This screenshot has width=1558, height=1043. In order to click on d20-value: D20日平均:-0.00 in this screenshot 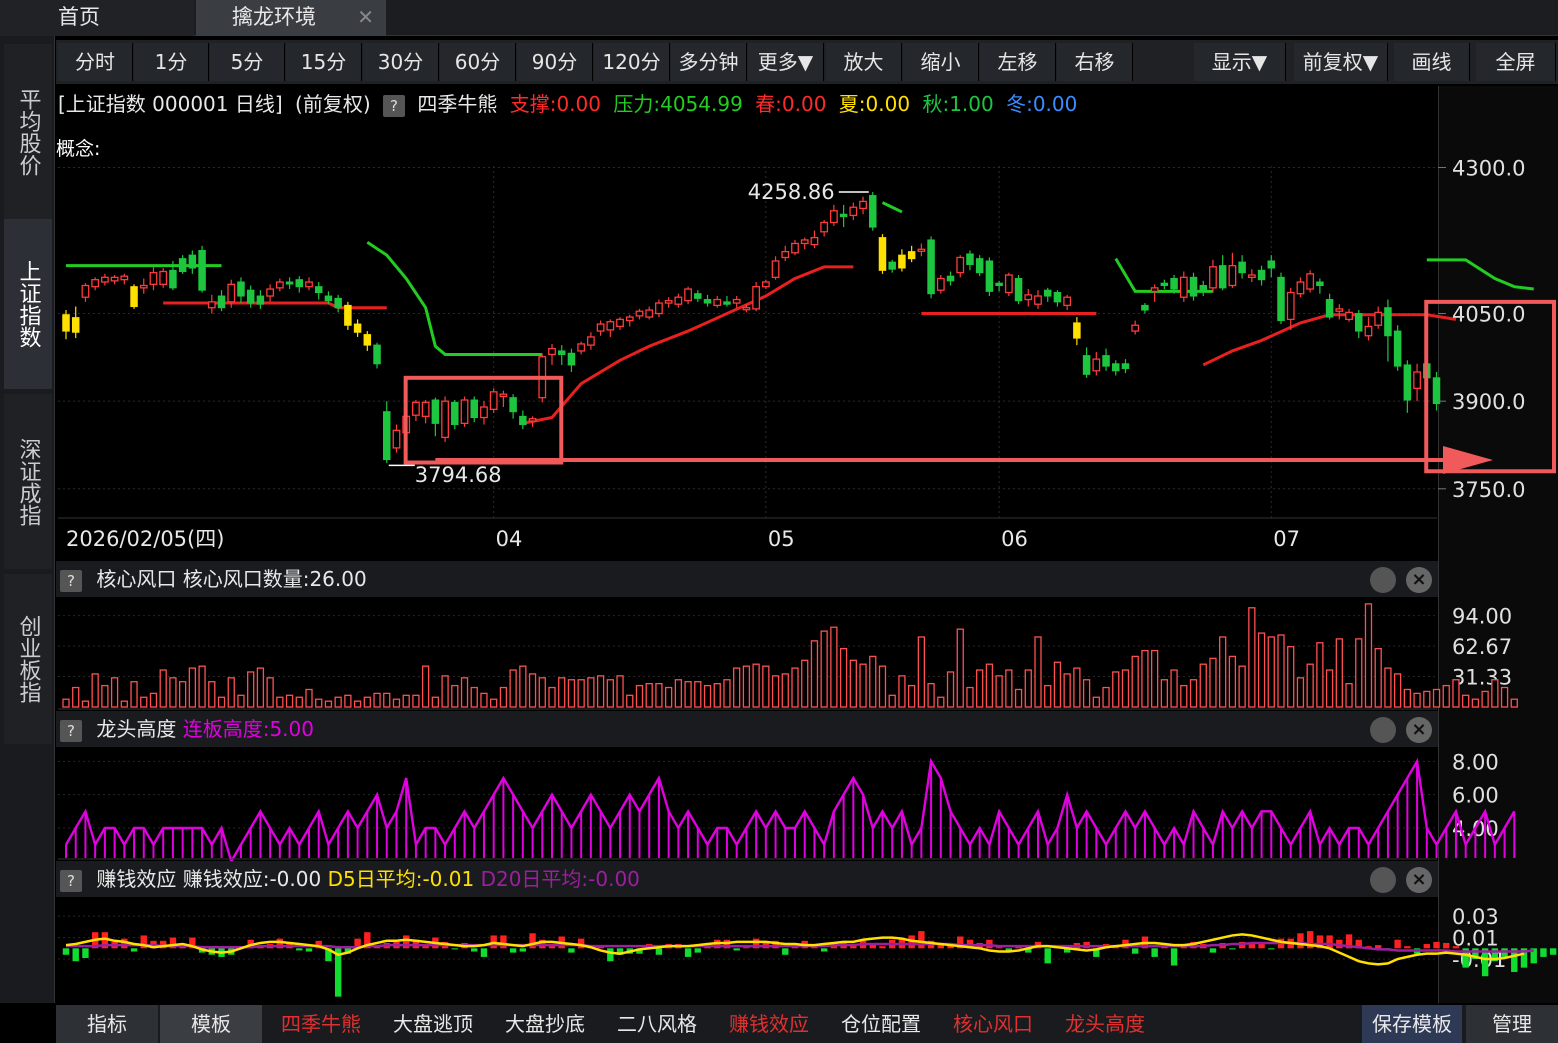, I will do `click(560, 879)`.